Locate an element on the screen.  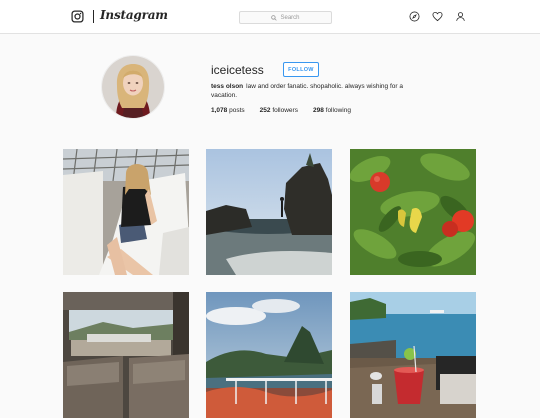
search-icon is located at coordinates (274, 17).